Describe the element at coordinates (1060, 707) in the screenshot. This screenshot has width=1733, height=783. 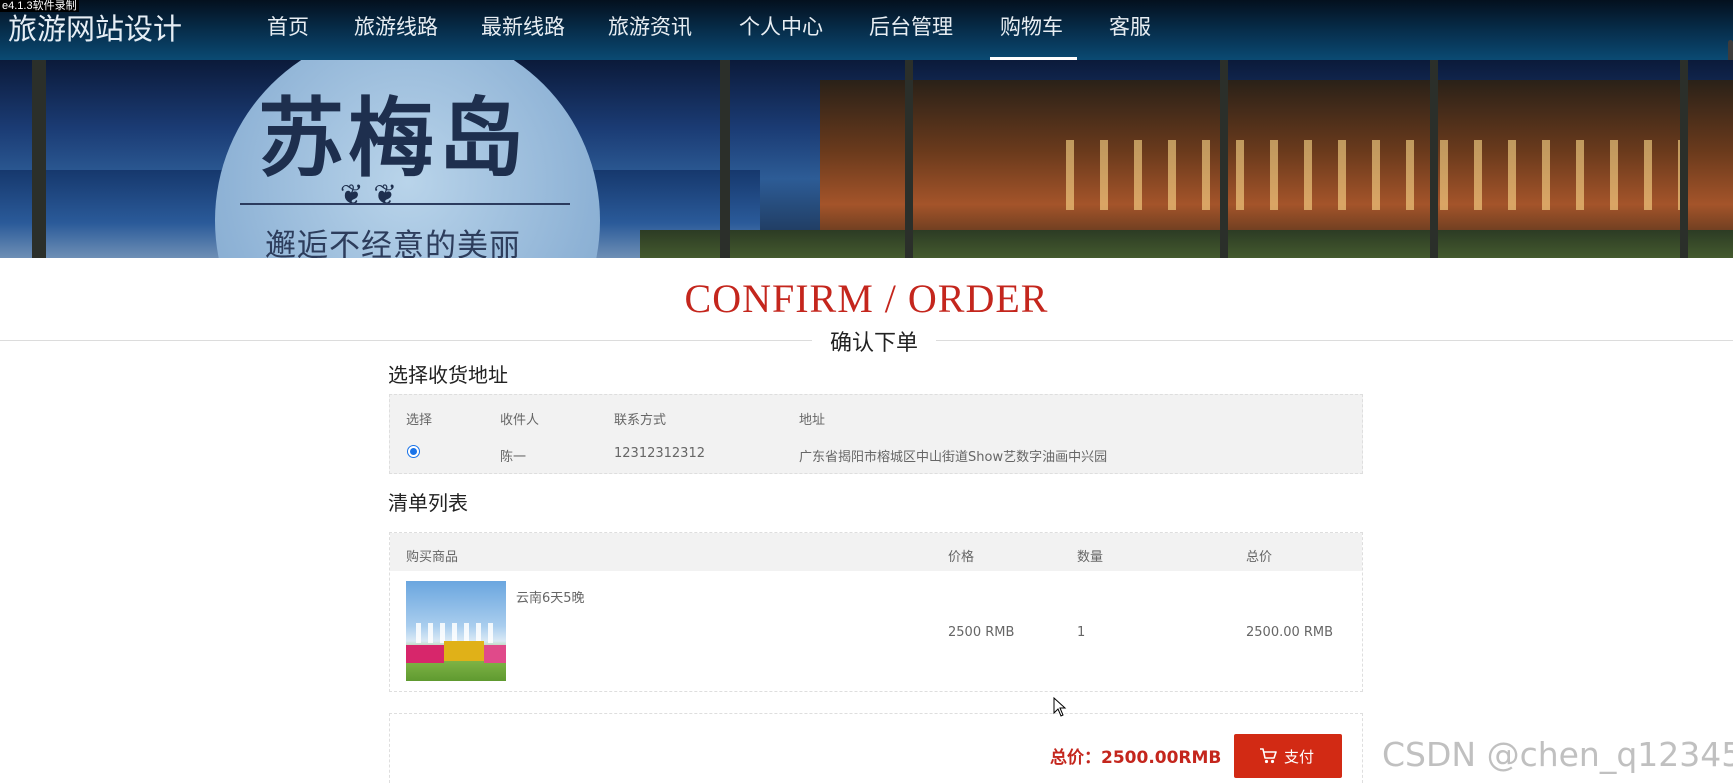
I see `mouse-cursor-icon` at that location.